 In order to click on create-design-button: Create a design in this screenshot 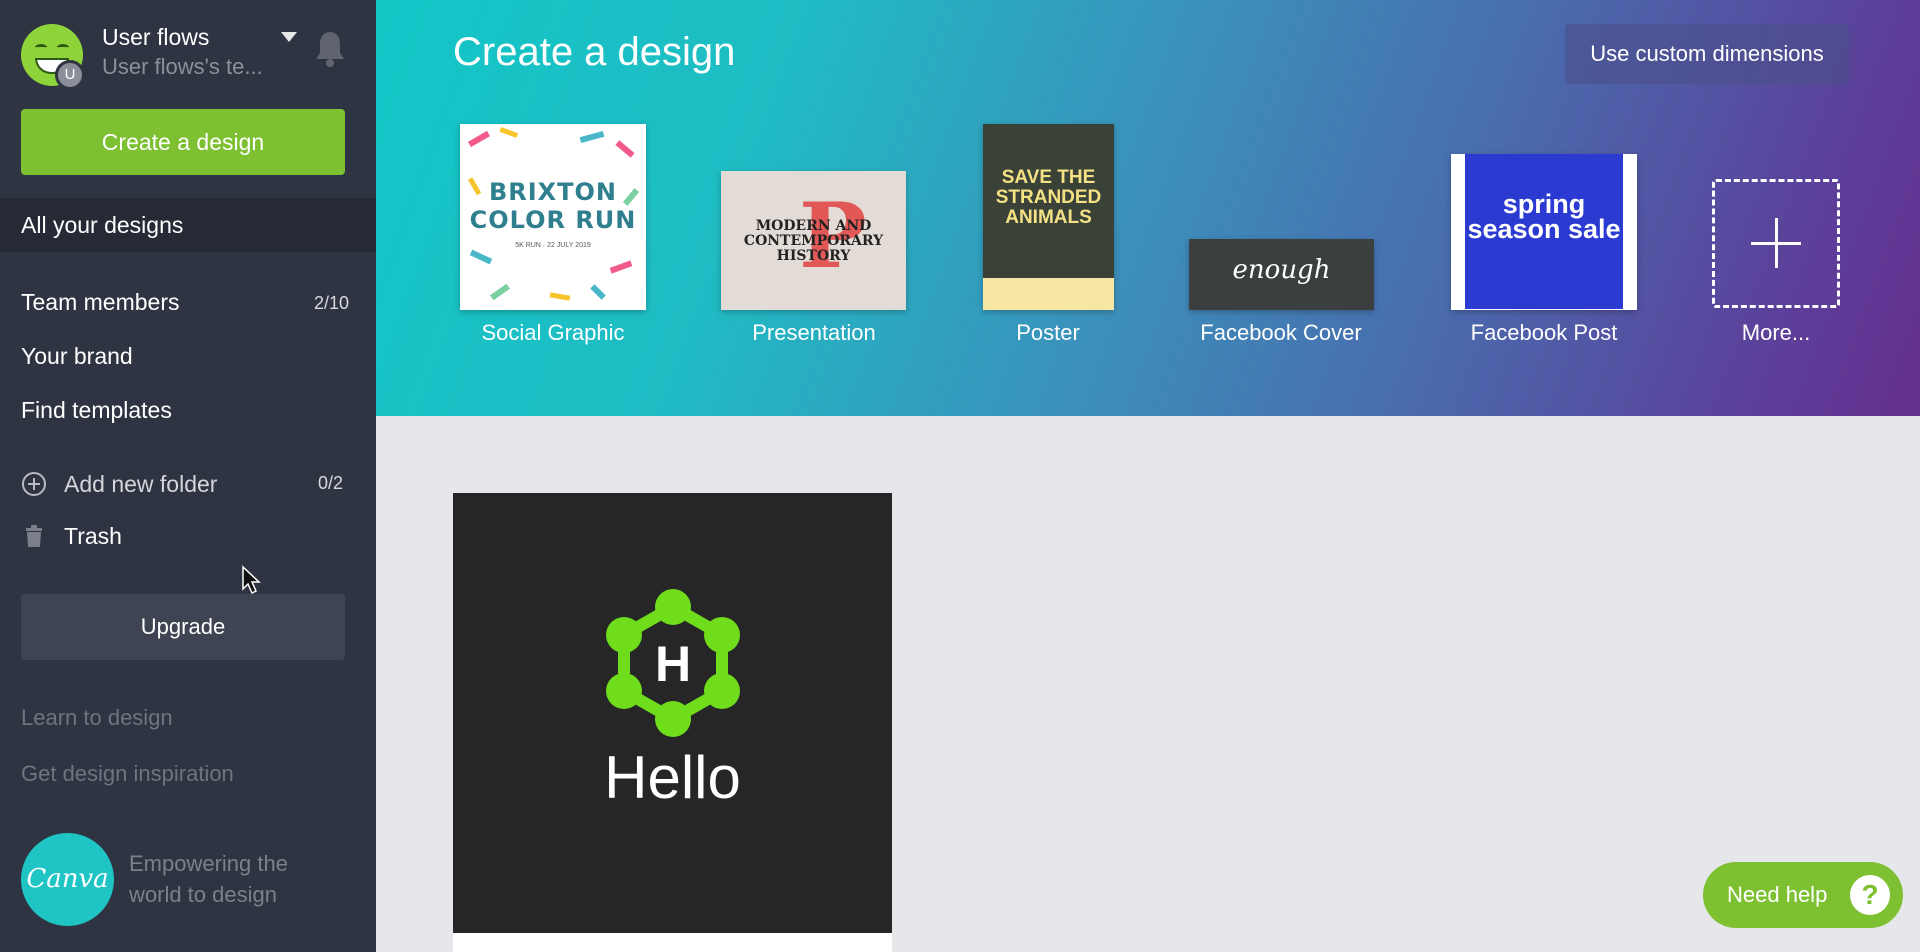, I will do `click(183, 142)`.